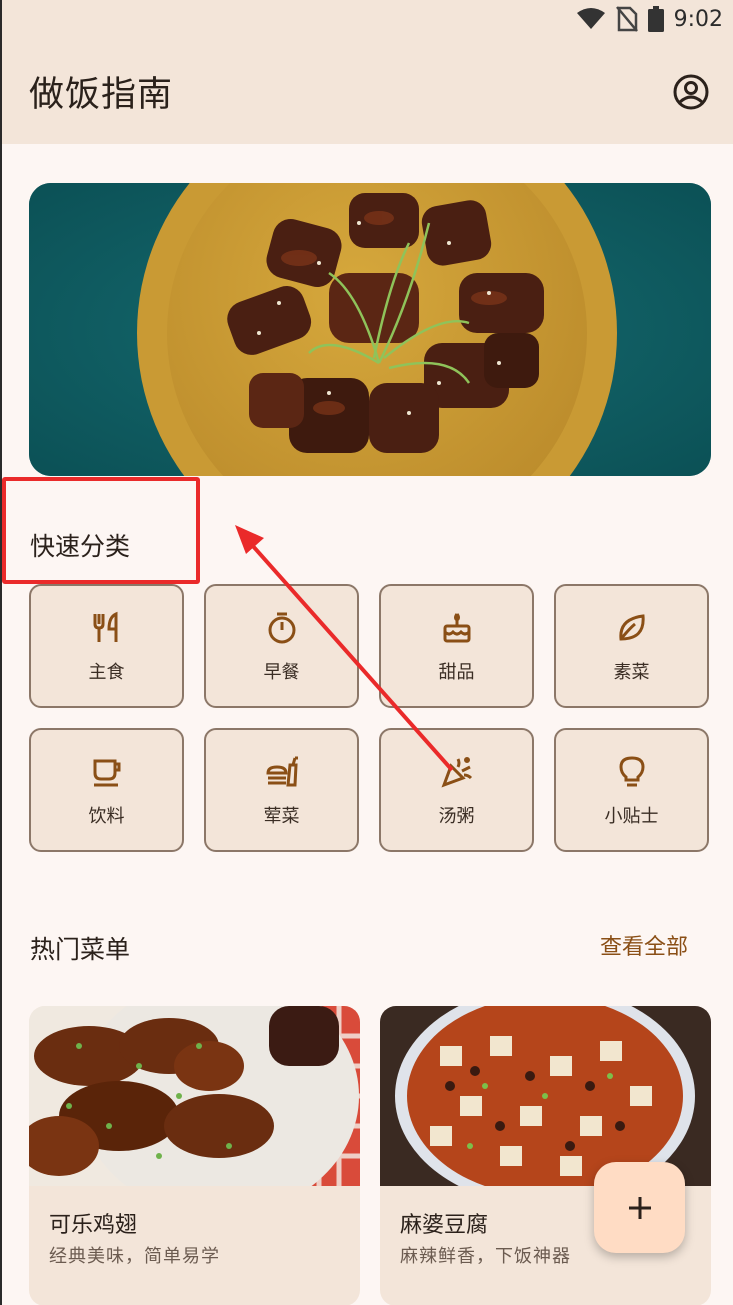 Image resolution: width=733 pixels, height=1305 pixels. What do you see at coordinates (80, 546) in the screenshot?
I see `quick-categories-title: 快速分类` at bounding box center [80, 546].